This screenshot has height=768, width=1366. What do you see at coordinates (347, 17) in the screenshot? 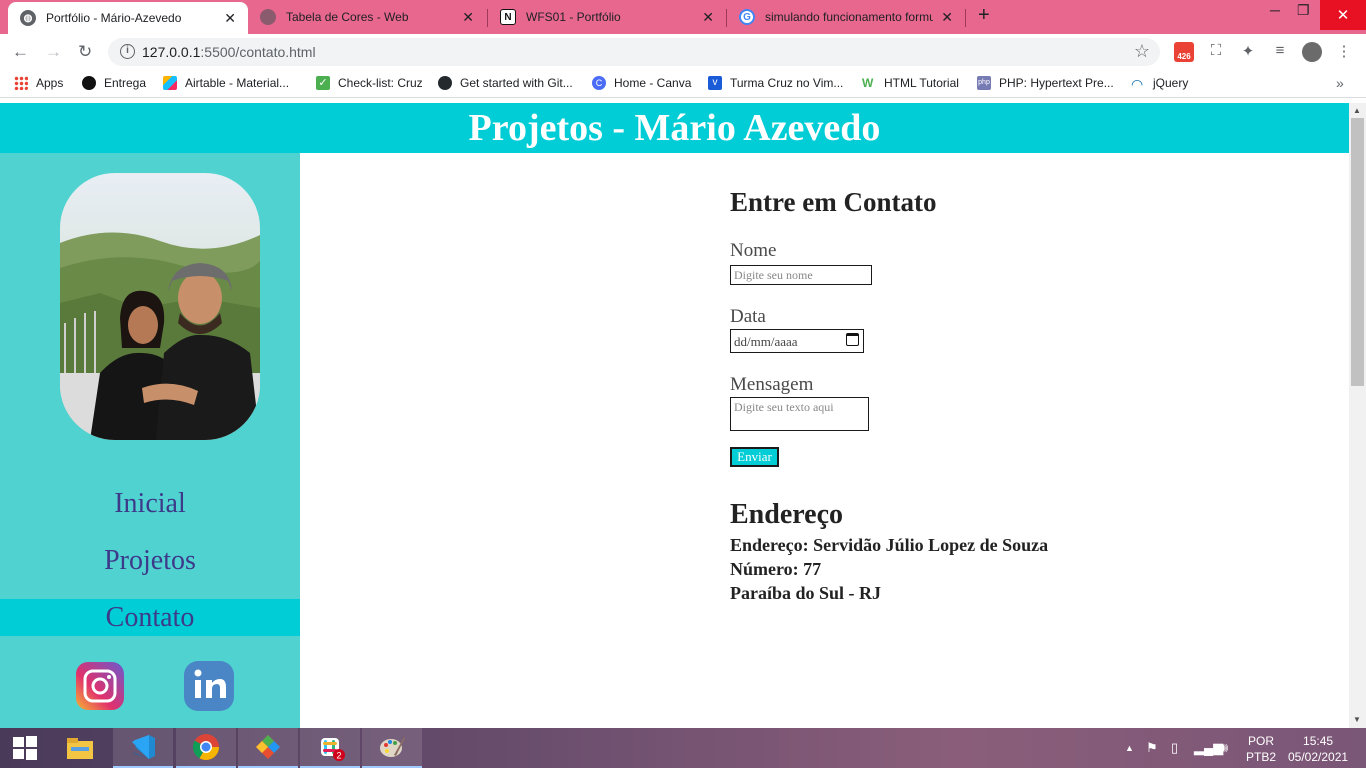
I see `tab-title: Tabela de Cores - Web` at bounding box center [347, 17].